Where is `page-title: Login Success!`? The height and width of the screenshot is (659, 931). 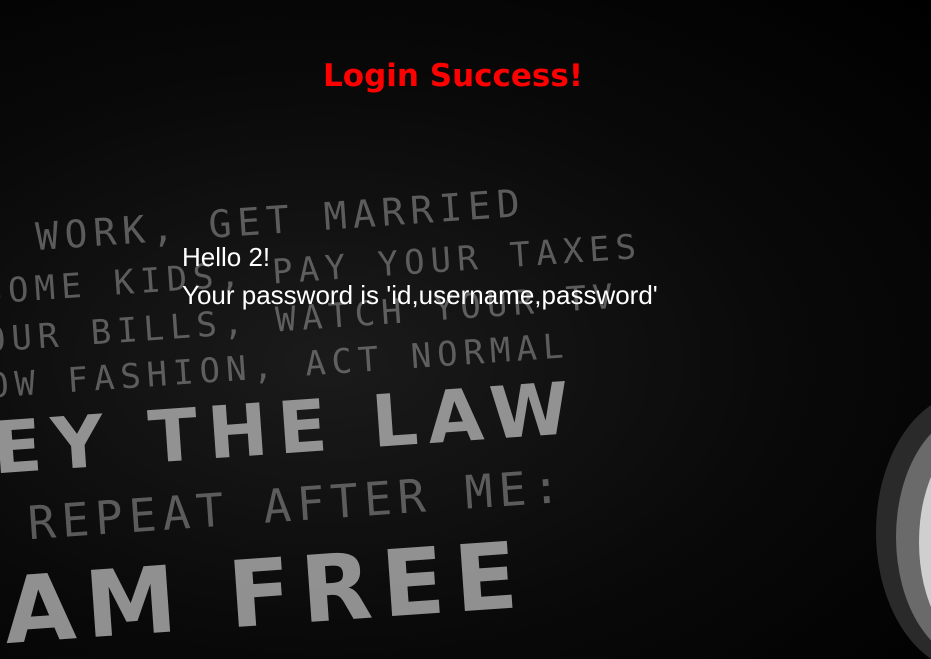
page-title: Login Success! is located at coordinates (453, 76).